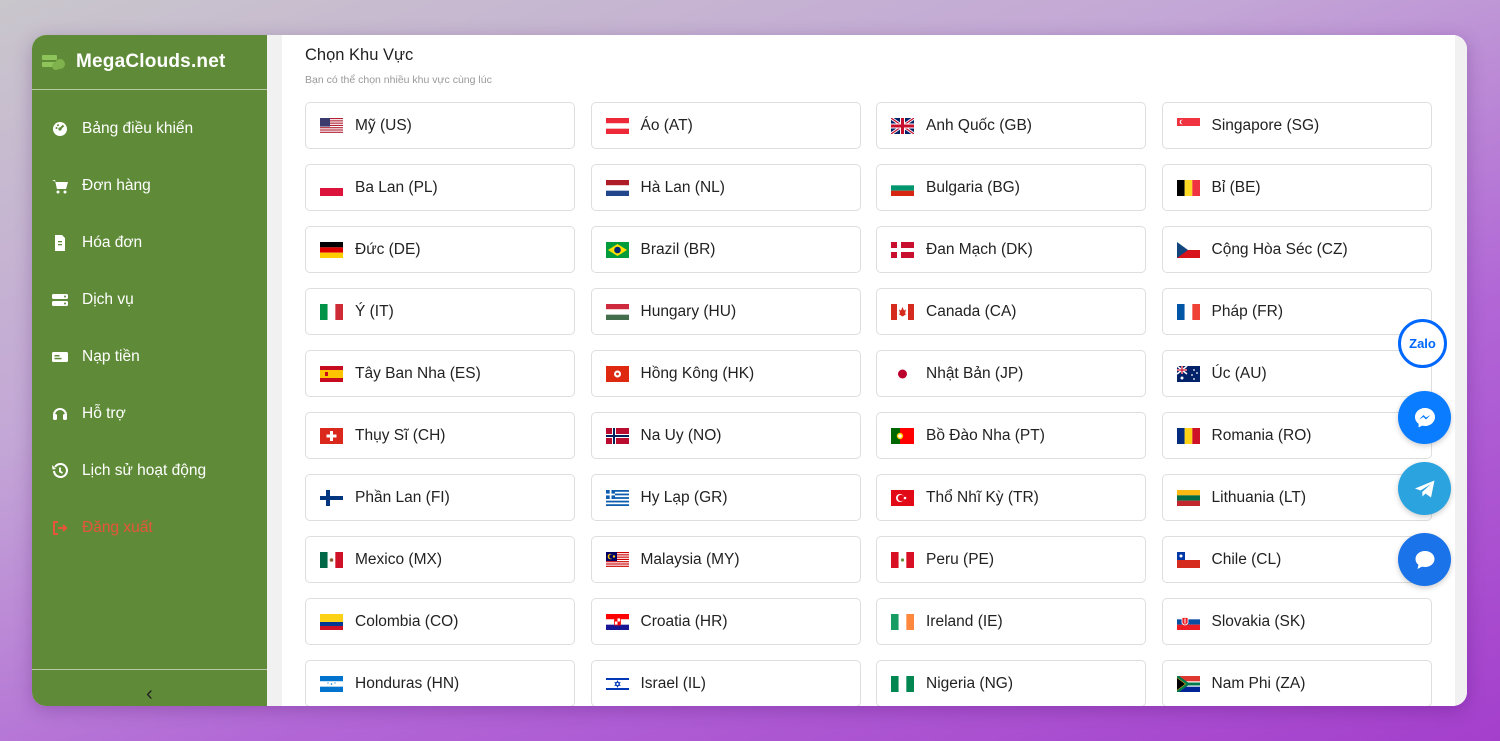 This screenshot has width=1500, height=741. Describe the element at coordinates (725, 373) in the screenshot. I see `region-option-hk: Hồng Kông (HK)` at that location.